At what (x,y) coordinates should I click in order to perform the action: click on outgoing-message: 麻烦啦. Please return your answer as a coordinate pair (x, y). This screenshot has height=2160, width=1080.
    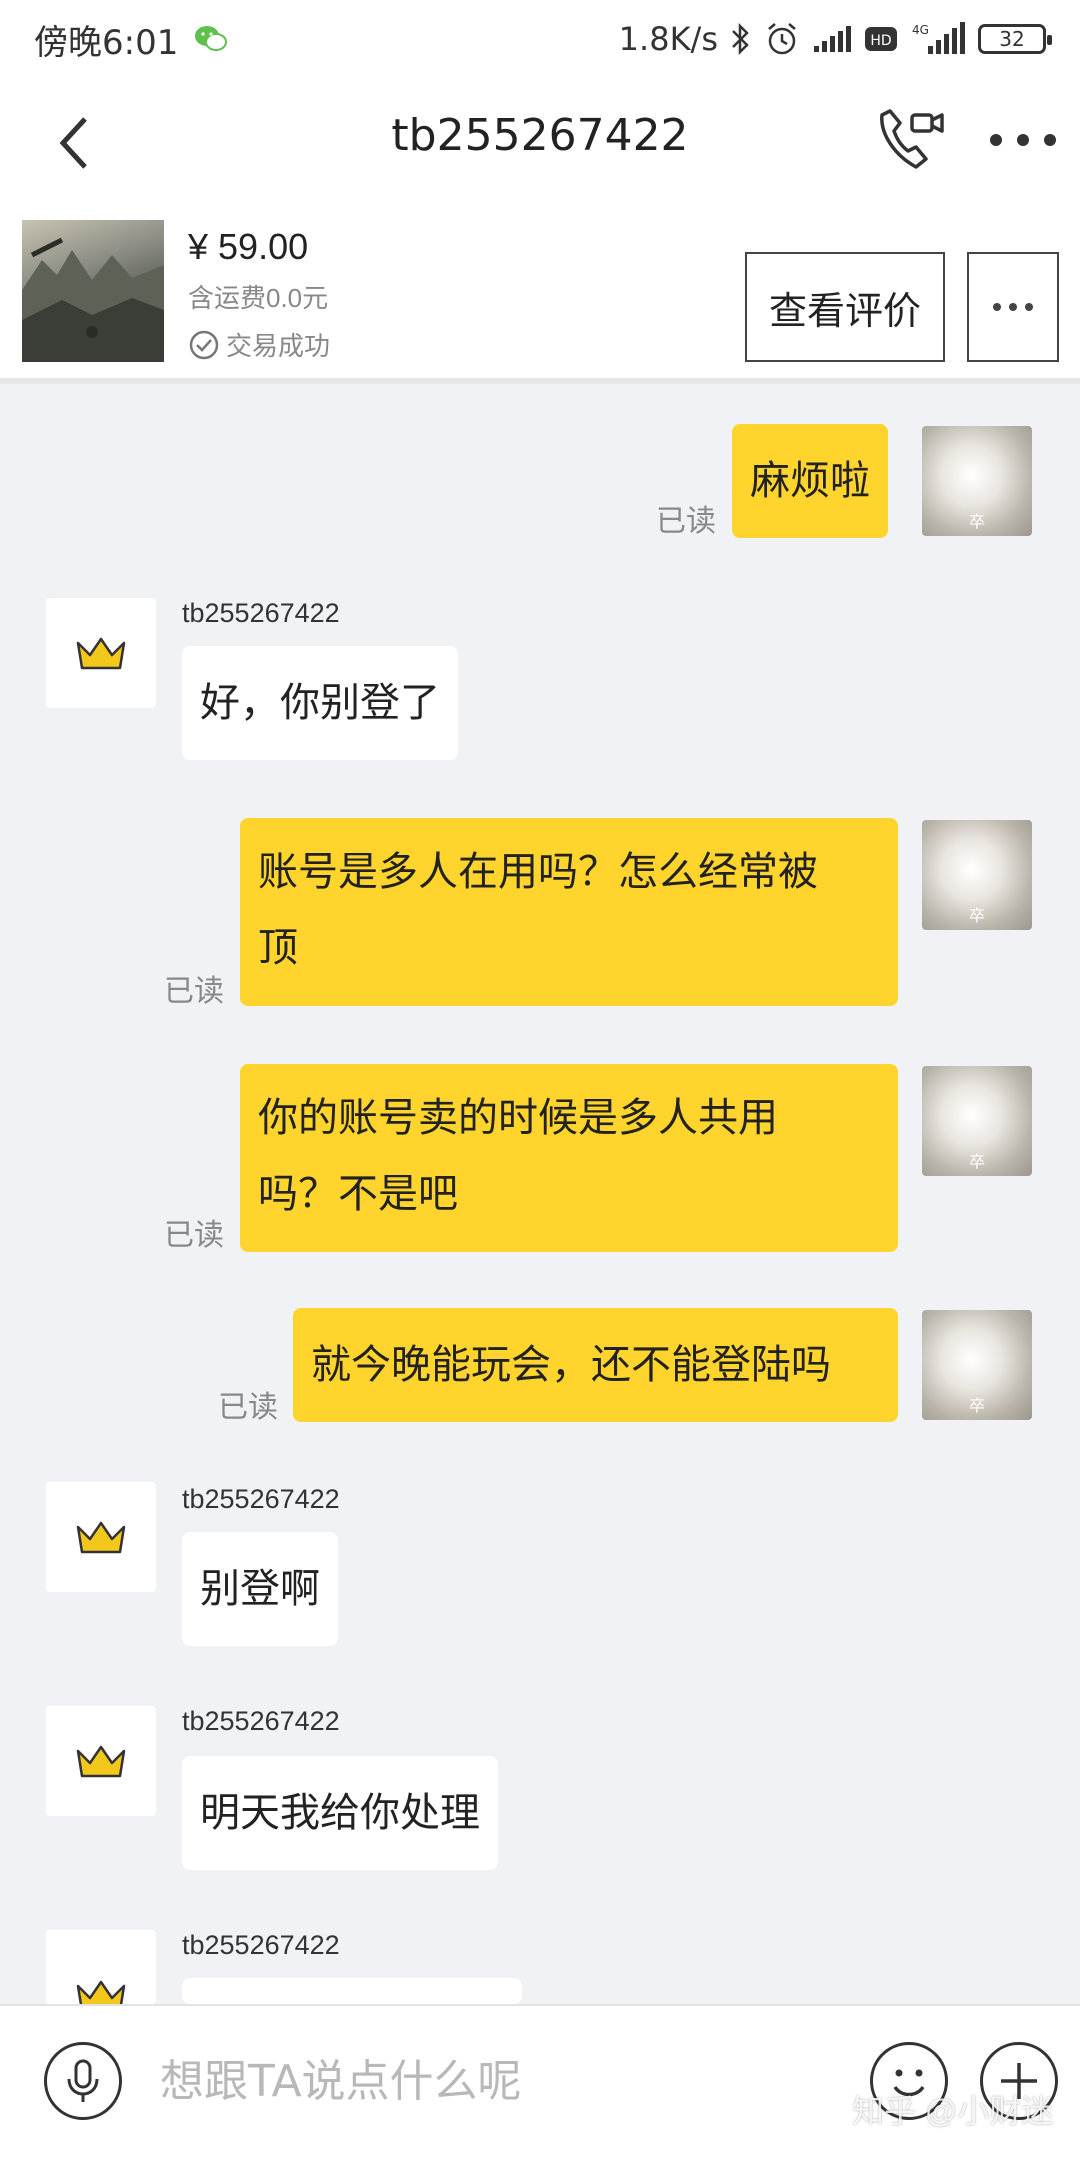
    Looking at the image, I should click on (810, 481).